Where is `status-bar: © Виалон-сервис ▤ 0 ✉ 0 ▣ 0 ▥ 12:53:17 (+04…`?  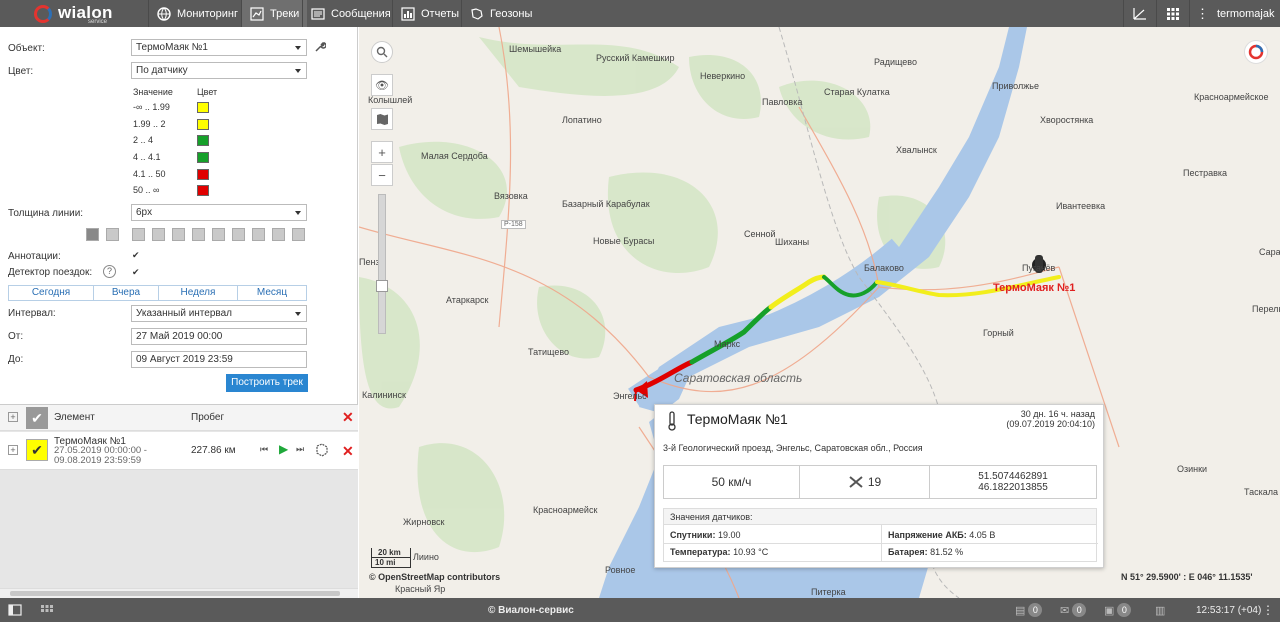 status-bar: © Виалон-сервис ▤ 0 ✉ 0 ▣ 0 ▥ 12:53:17 (+04… is located at coordinates (640, 610).